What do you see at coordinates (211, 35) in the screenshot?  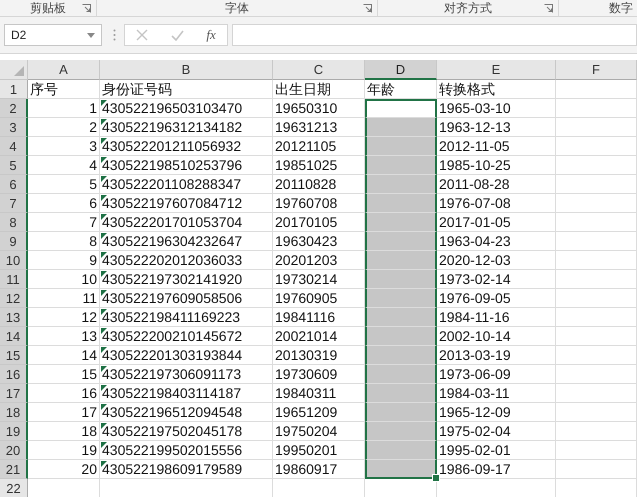 I see `insert-function-button: fx` at bounding box center [211, 35].